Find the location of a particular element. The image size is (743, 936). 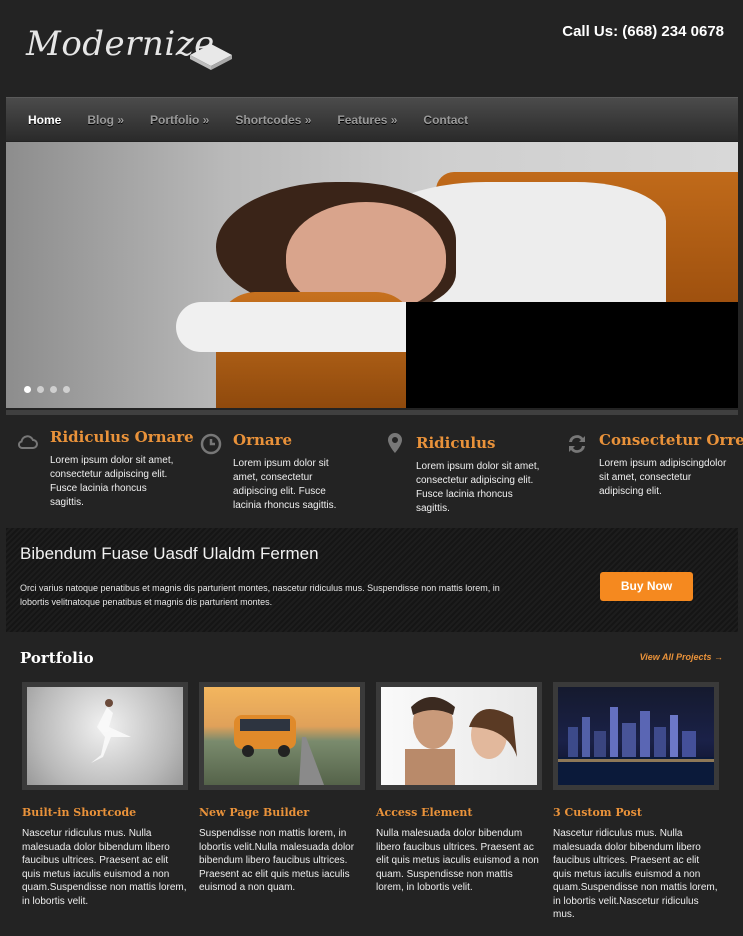

couple-image is located at coordinates (461, 741).